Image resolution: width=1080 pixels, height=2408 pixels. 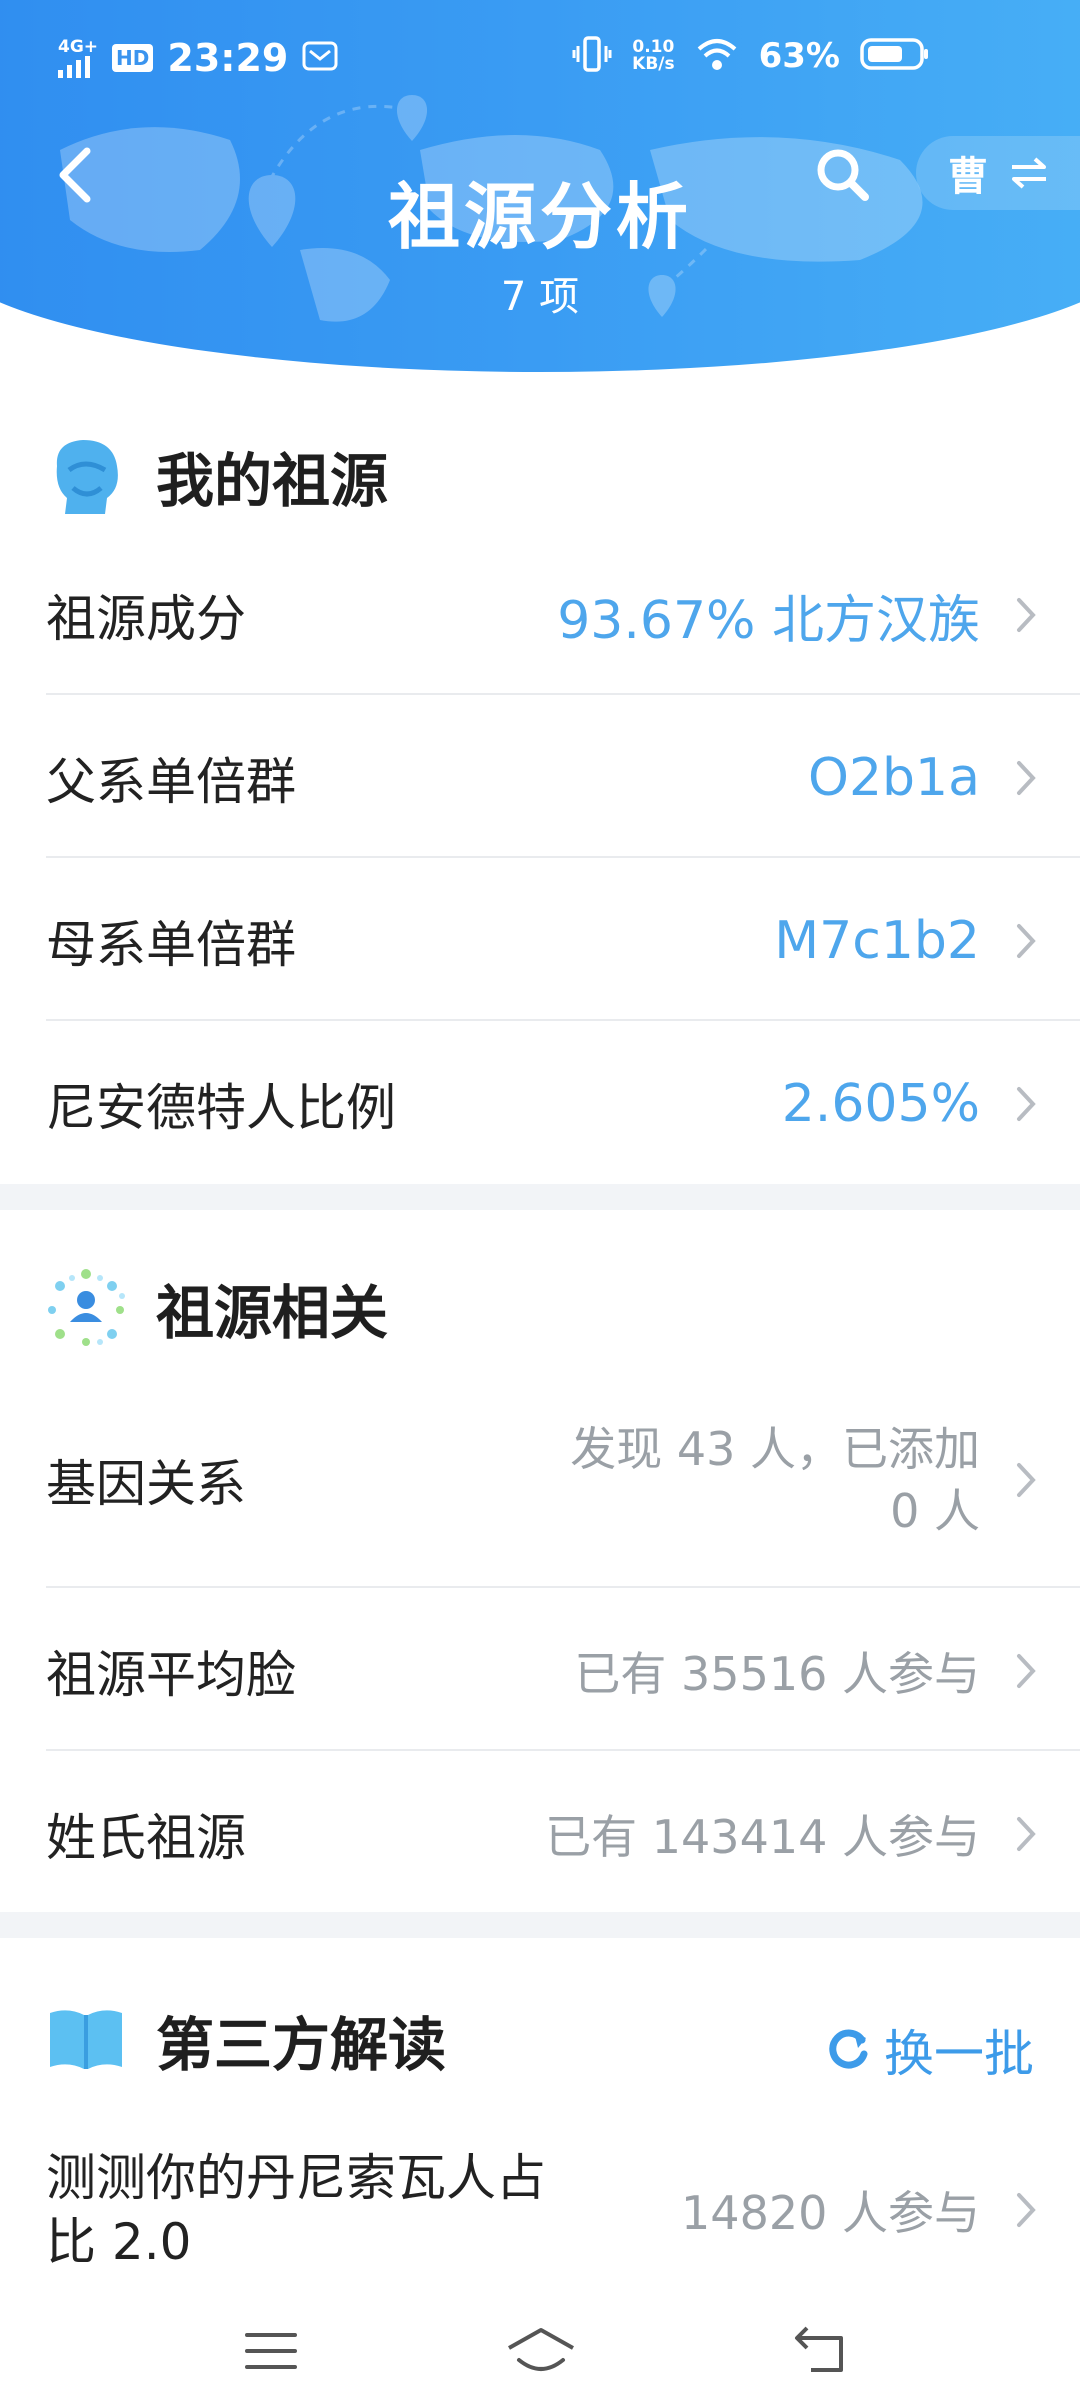 What do you see at coordinates (894, 778) in the screenshot?
I see `row-value: O2b1a` at bounding box center [894, 778].